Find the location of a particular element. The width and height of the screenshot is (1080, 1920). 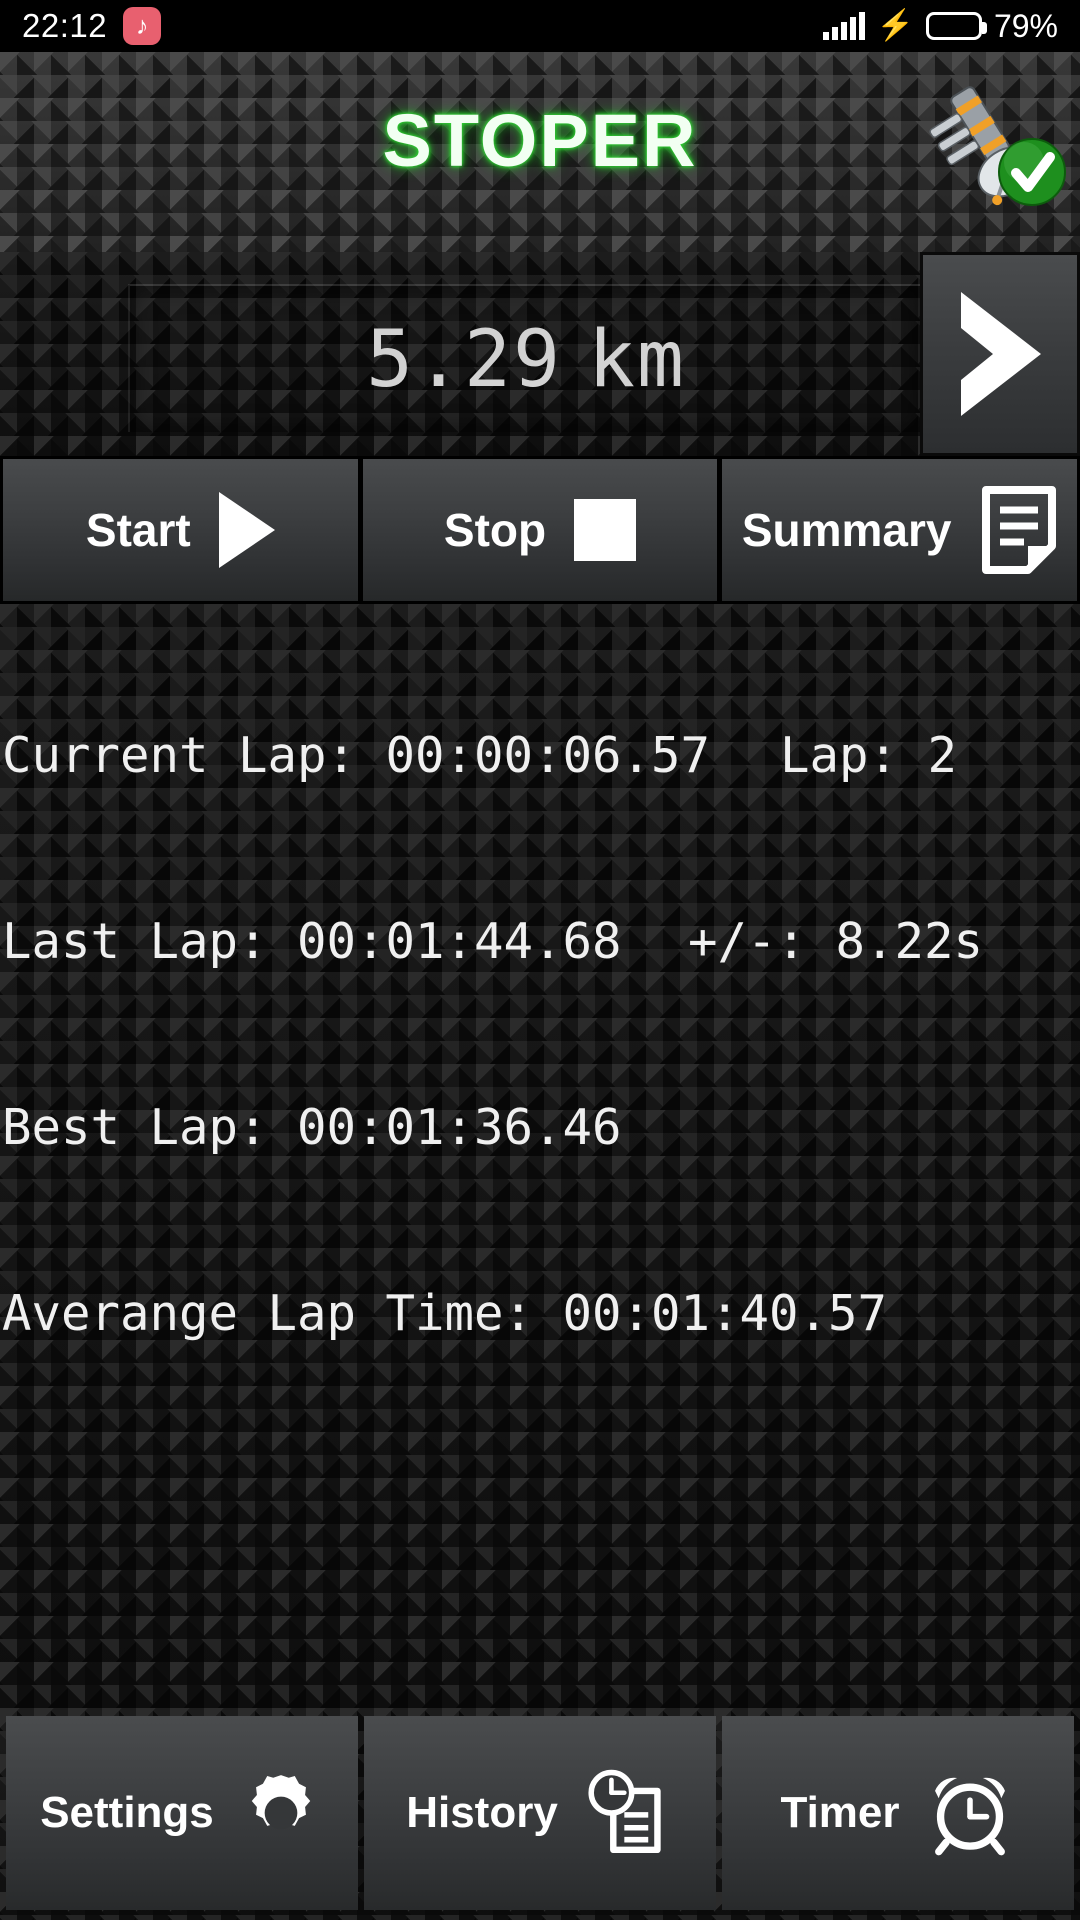

summary-button: Summary is located at coordinates (900, 530).